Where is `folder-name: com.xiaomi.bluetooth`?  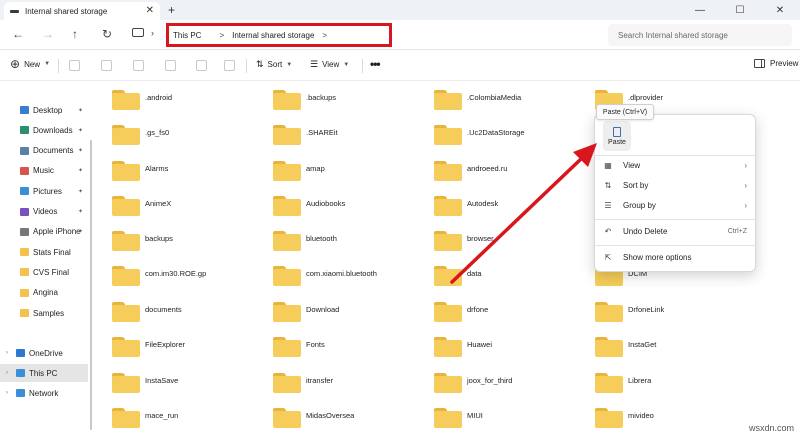
folder-name: com.xiaomi.bluetooth is located at coordinates (341, 273).